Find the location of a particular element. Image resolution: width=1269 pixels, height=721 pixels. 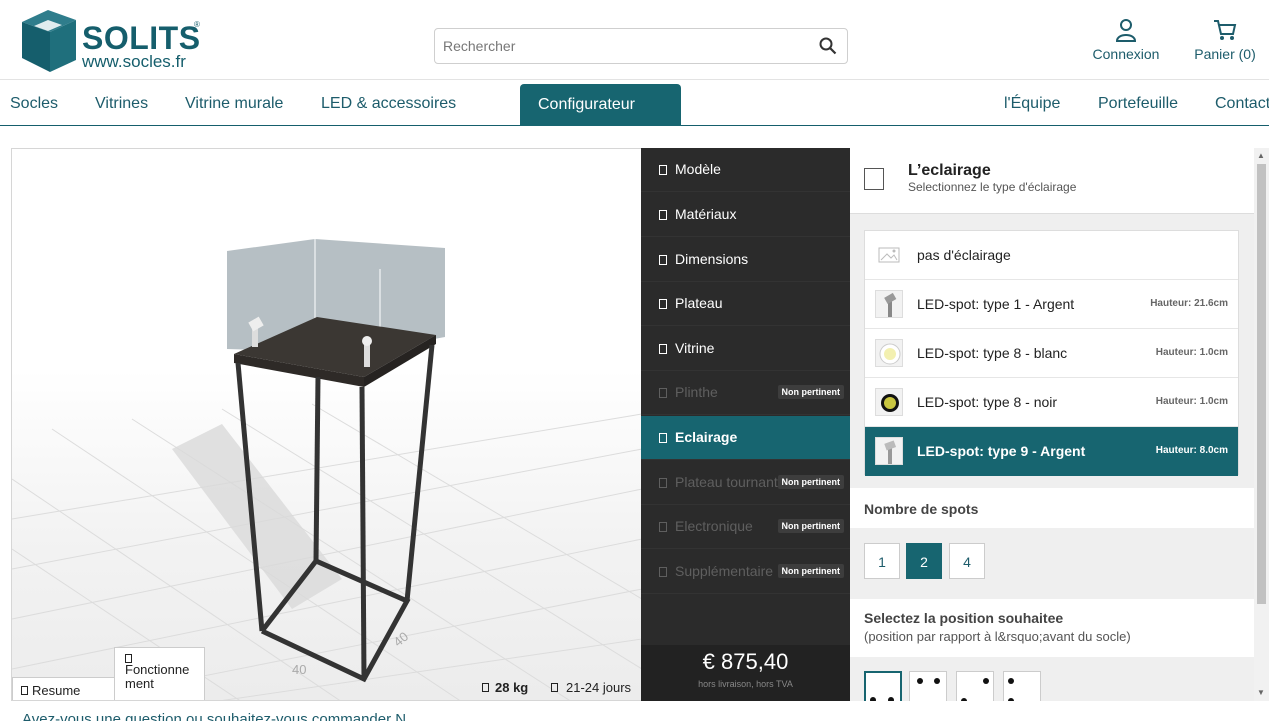

cart-link: Panier (0) is located at coordinates (1225, 40).